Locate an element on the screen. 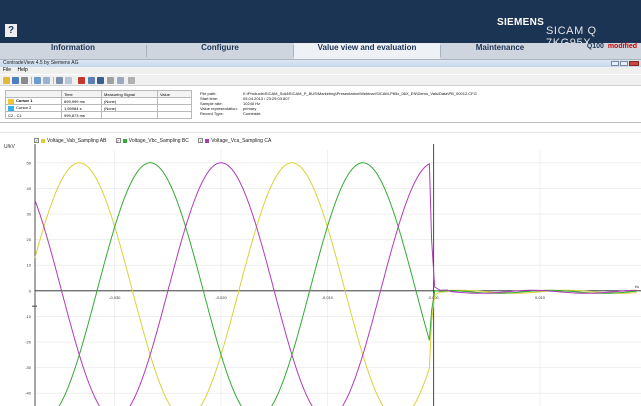  cursor-header-signal: Measuring Signal is located at coordinates (129, 94).